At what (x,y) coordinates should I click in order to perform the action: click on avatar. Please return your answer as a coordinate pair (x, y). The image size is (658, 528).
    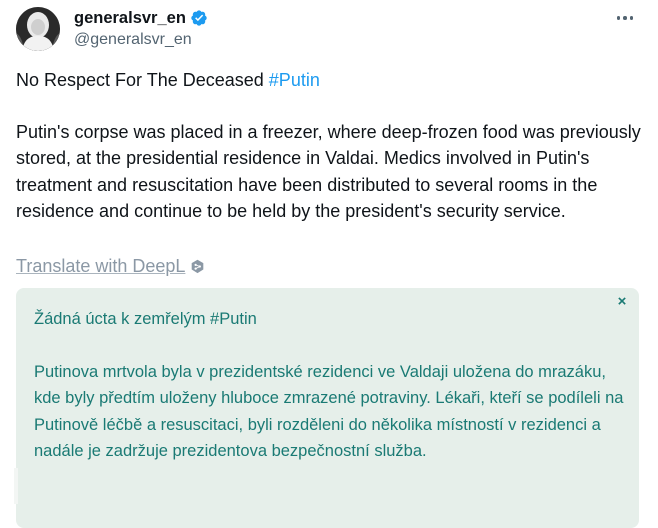
    Looking at the image, I should click on (38, 29).